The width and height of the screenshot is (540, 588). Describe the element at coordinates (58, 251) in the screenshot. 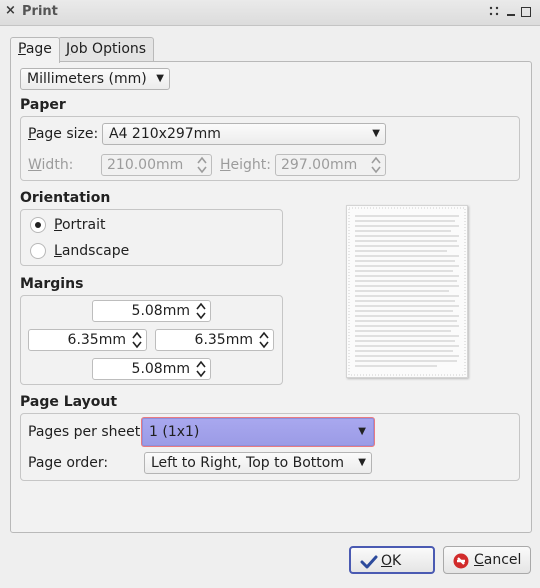

I see `landscape-mnemonic: L` at that location.